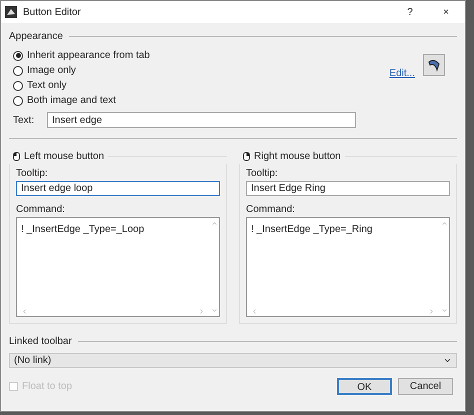  I want to click on radio-option: Inherit appearance from tab, so click(201, 55).